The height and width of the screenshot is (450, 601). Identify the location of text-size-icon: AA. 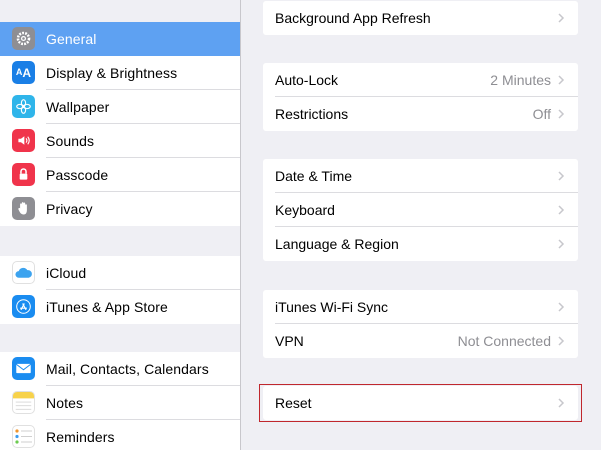
(23, 72).